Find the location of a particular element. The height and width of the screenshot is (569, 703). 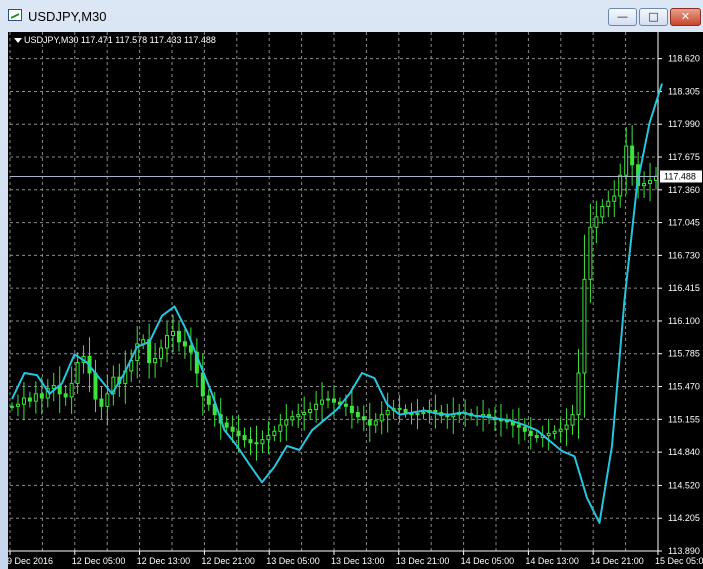

x-tick-label: 13 Dec 05:00 is located at coordinates (293, 561).